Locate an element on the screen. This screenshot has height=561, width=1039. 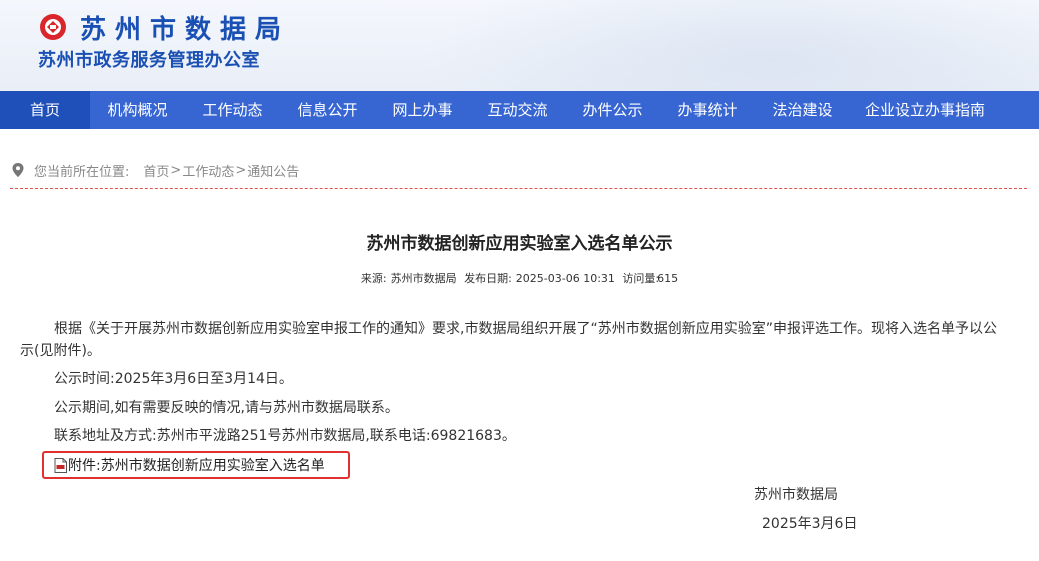
breadcrumb-home: 首页 is located at coordinates (156, 170).